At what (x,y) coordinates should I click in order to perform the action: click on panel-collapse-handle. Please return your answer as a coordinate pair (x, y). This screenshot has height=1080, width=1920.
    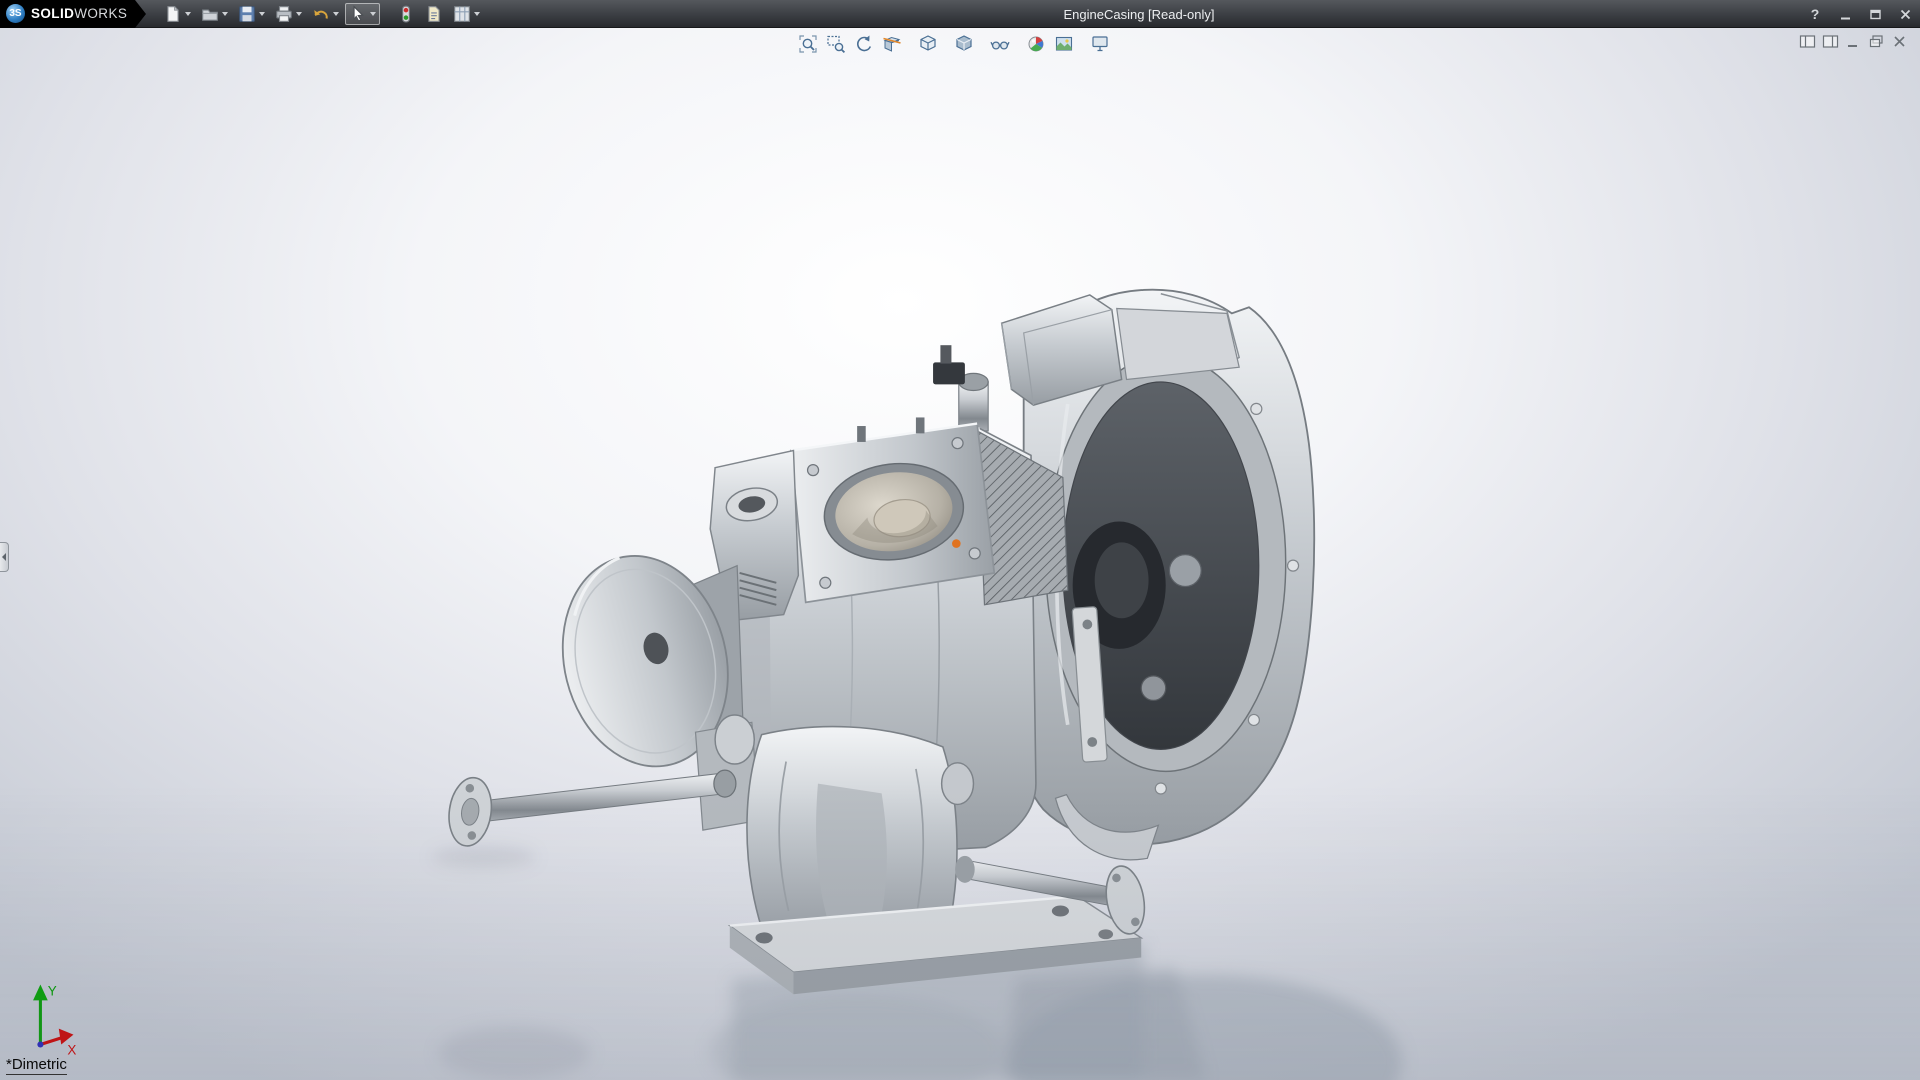
    Looking at the image, I should click on (4, 557).